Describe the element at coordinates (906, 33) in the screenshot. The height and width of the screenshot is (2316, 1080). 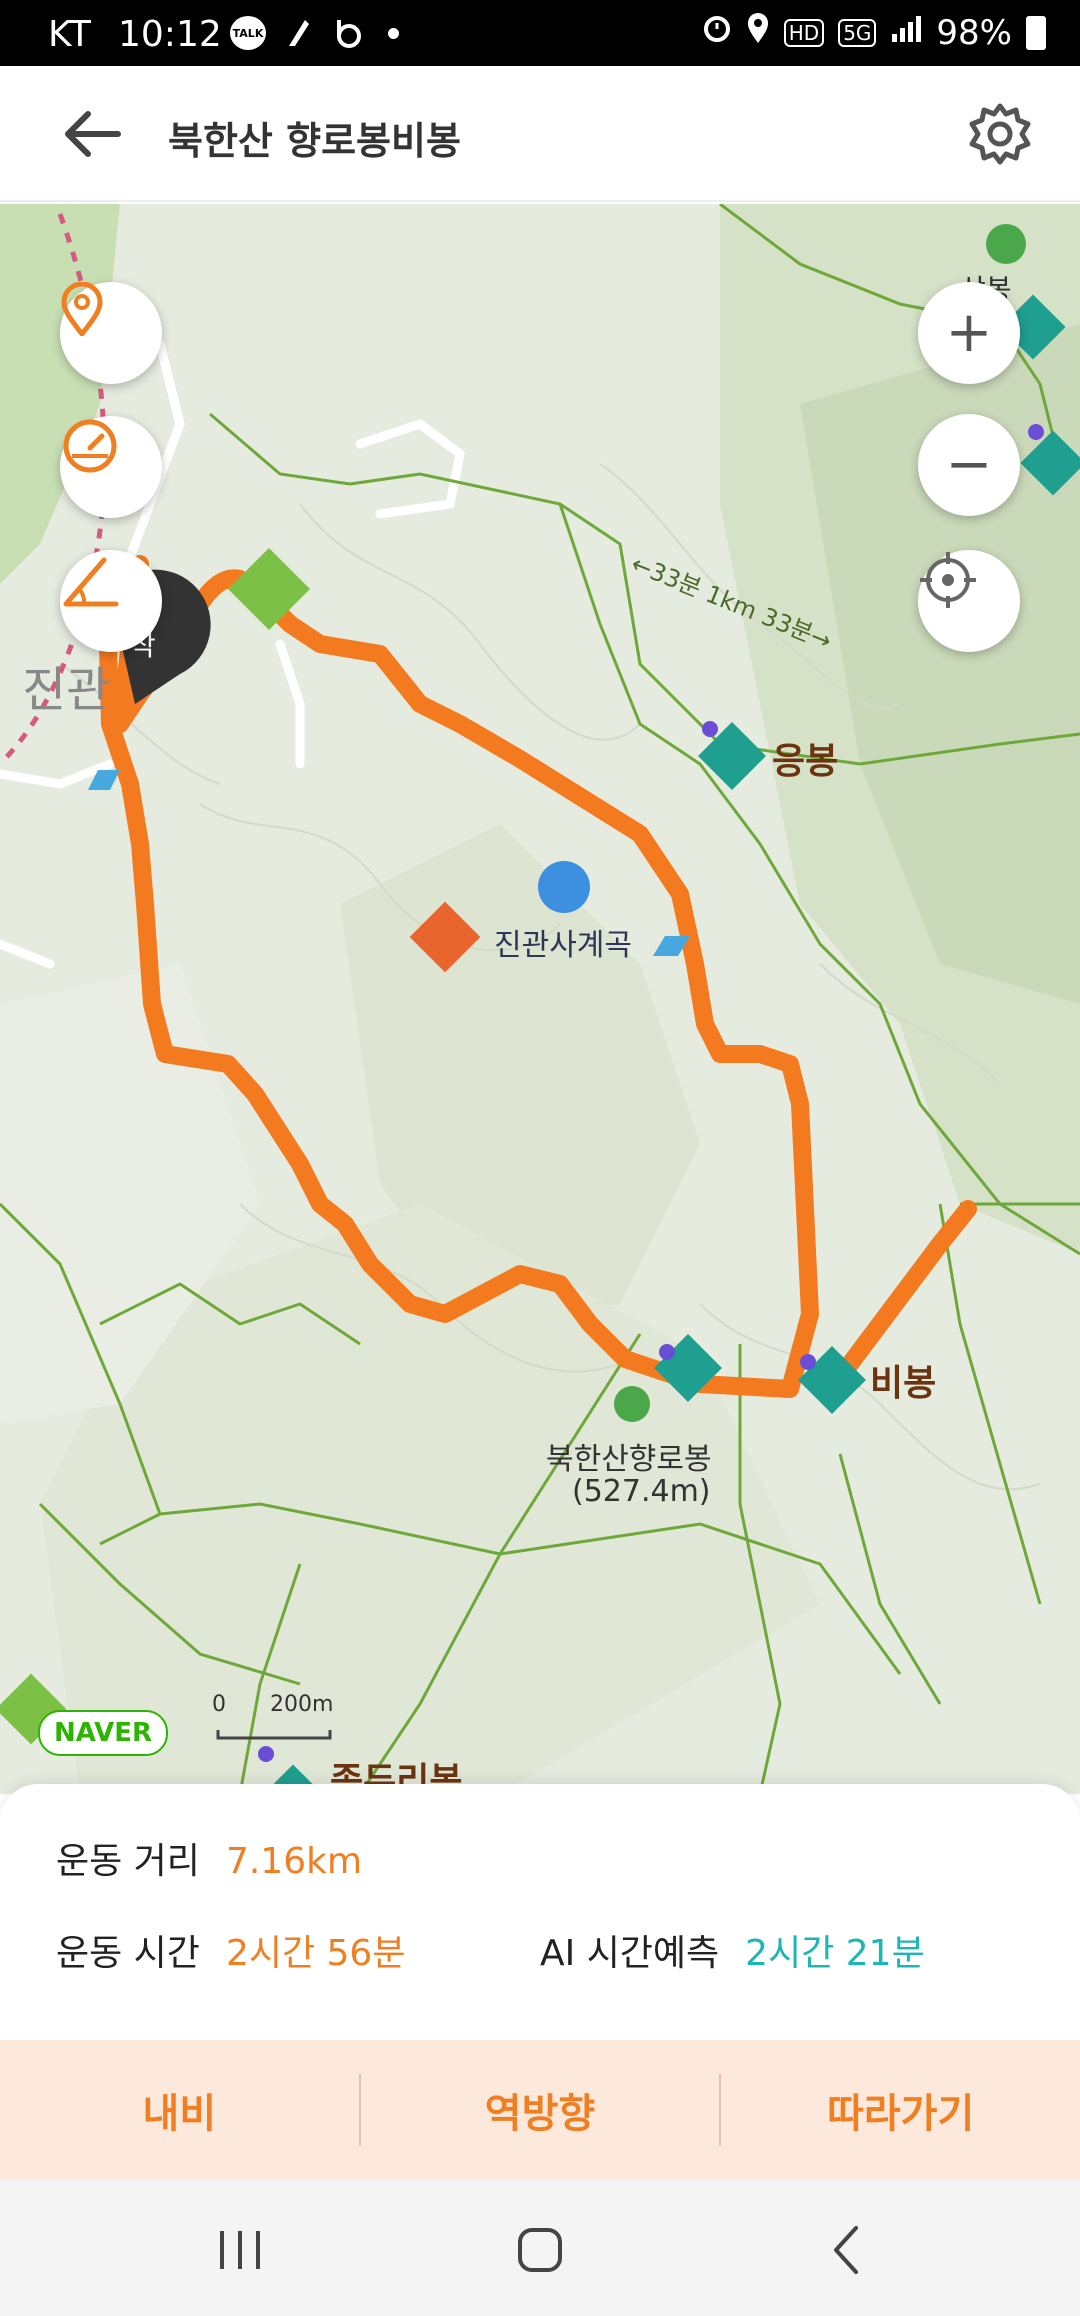
I see `signal-icon` at that location.